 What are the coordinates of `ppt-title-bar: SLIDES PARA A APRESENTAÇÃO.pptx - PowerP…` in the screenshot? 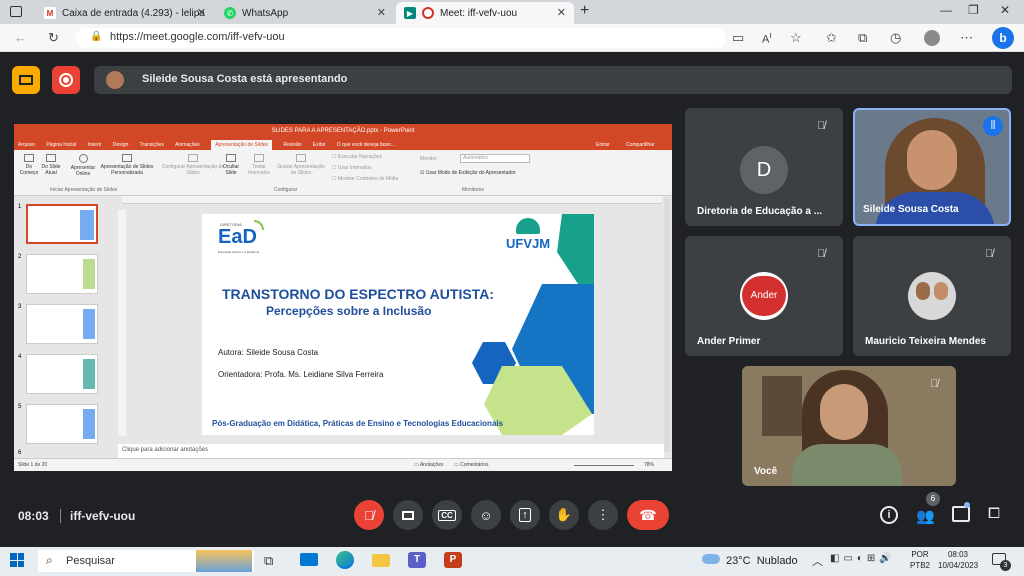 It's located at (343, 131).